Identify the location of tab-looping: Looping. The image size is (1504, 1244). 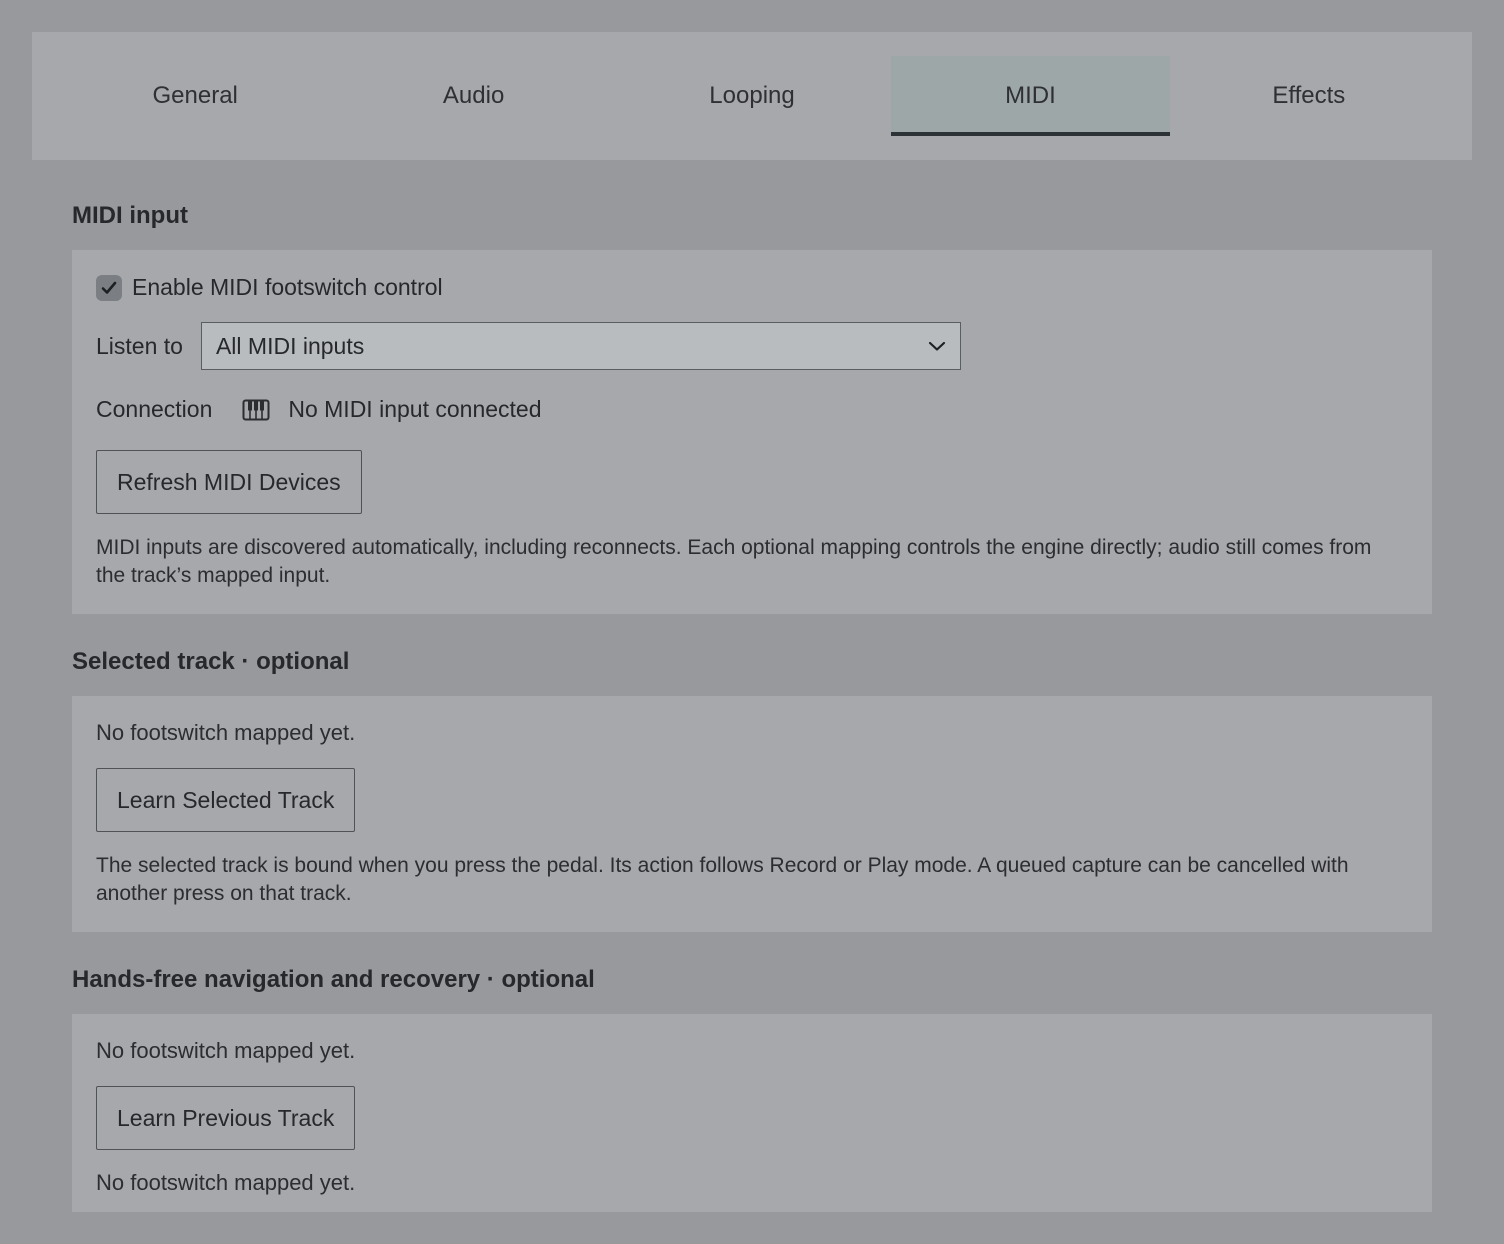
(752, 108).